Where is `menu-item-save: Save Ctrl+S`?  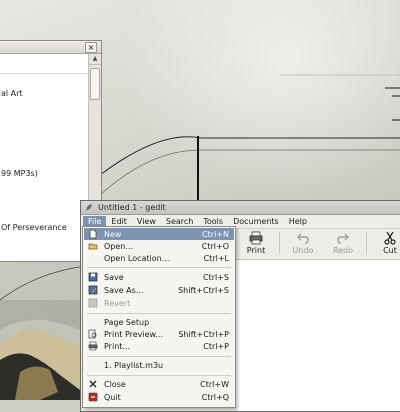
menu-item-save: Save Ctrl+S is located at coordinates (159, 277).